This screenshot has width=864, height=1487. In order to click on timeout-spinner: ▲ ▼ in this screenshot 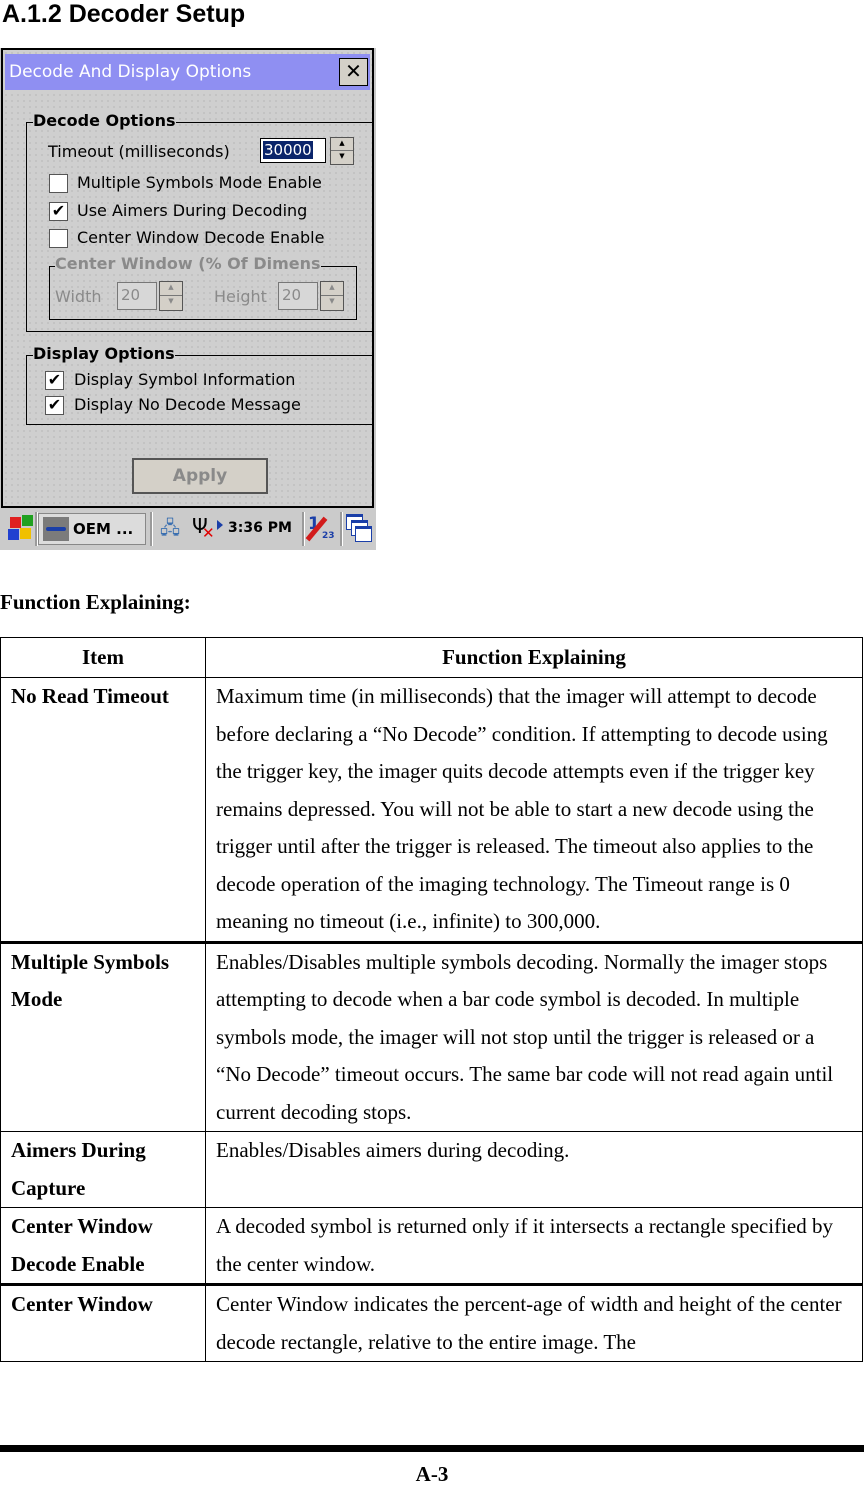, I will do `click(342, 151)`.